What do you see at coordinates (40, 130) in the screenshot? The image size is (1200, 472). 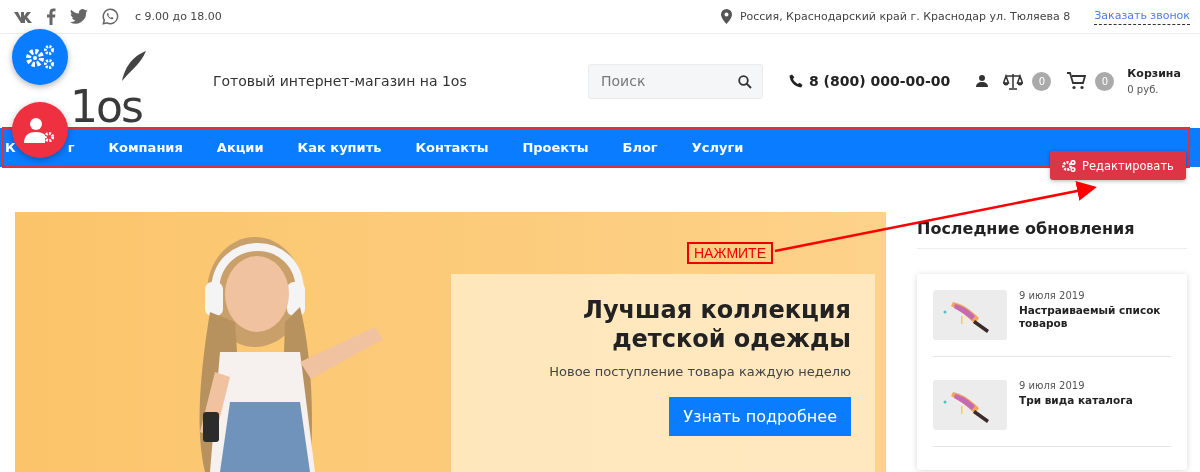 I see `user-gear-icon` at bounding box center [40, 130].